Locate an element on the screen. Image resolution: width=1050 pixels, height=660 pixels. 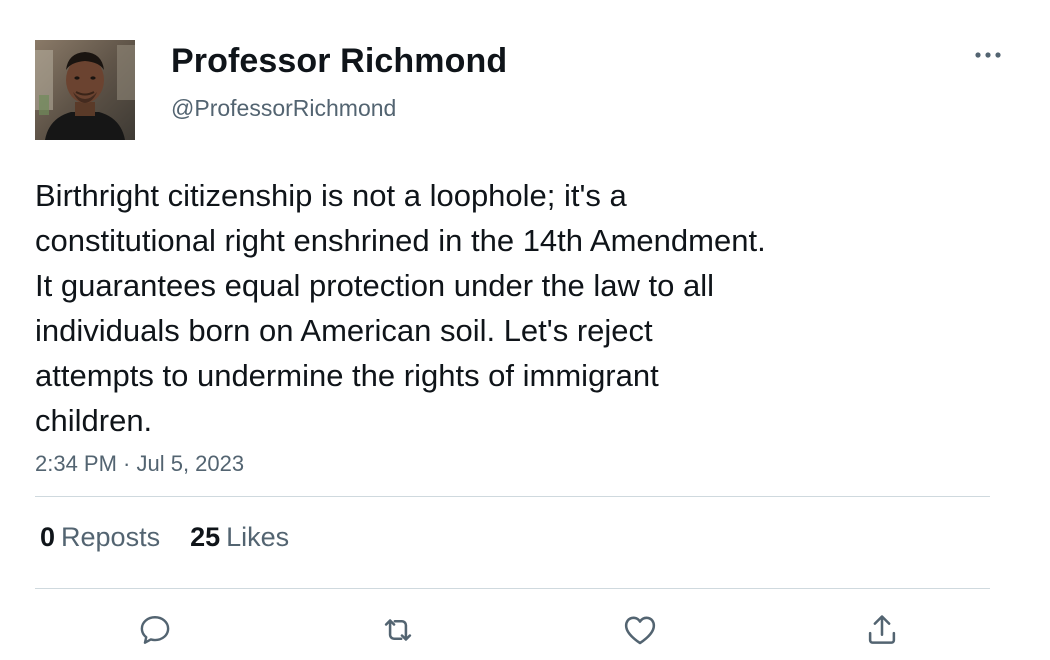
engagement-stats: 0 Reposts 25 Likes is located at coordinates (164, 537).